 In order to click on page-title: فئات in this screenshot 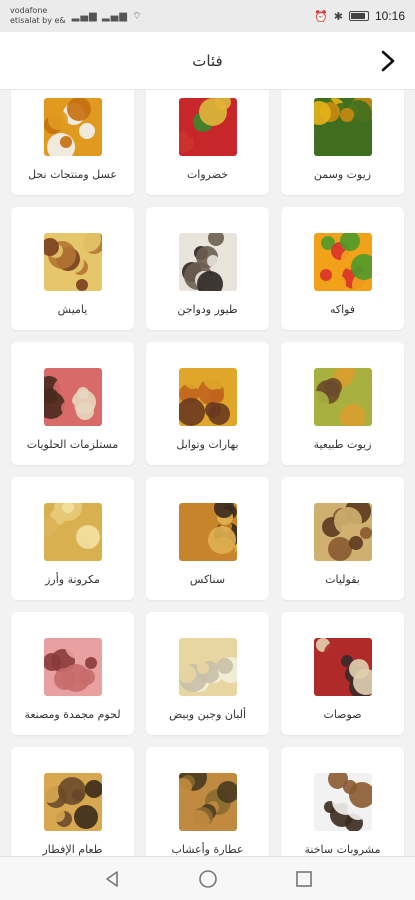, I will do `click(207, 60)`.